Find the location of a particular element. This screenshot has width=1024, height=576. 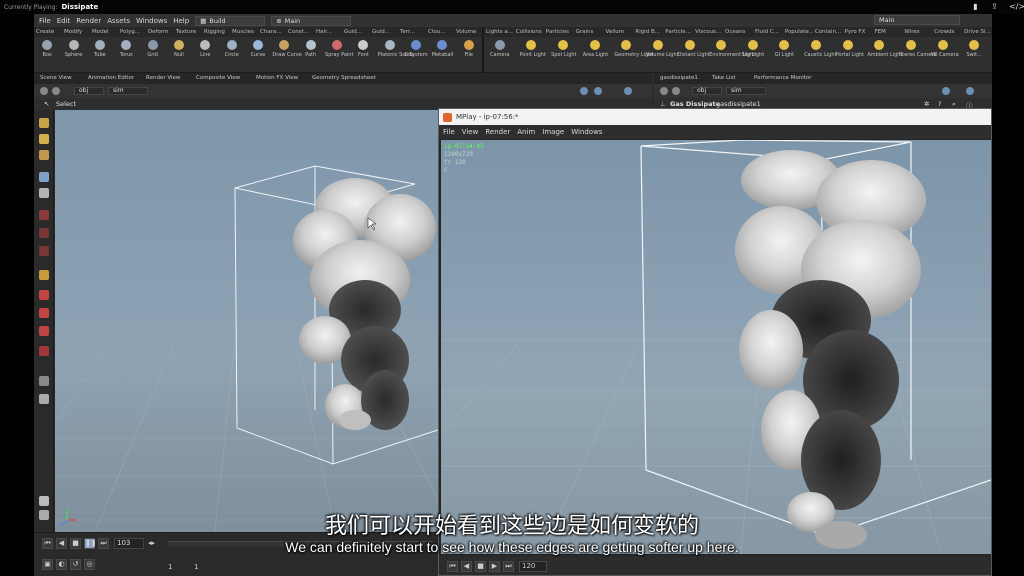

shelf-tool-button: Line is located at coordinates (205, 49).